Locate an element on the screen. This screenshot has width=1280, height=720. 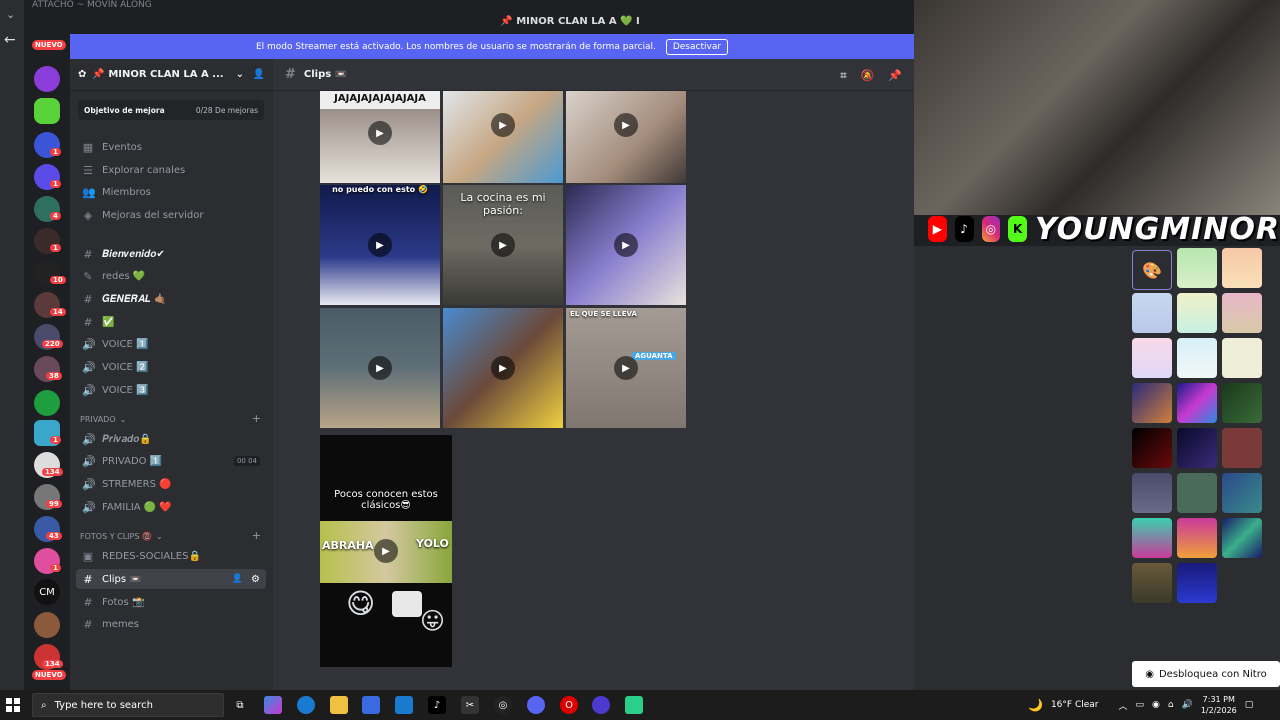
nav-browse-channels: ☰ Explorar canales is located at coordinates (171, 170).